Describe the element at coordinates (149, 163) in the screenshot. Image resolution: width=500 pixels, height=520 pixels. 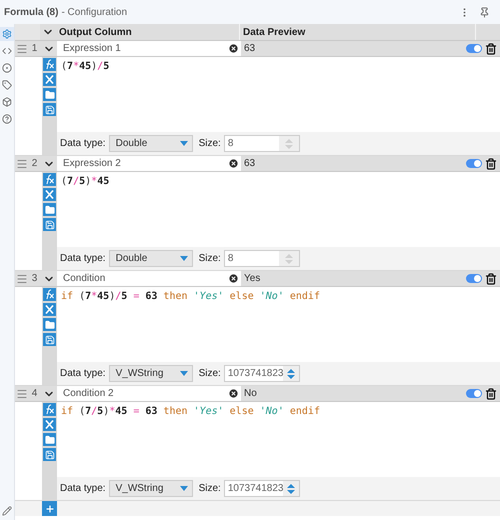
I see `output-column-field: Expression 2` at that location.